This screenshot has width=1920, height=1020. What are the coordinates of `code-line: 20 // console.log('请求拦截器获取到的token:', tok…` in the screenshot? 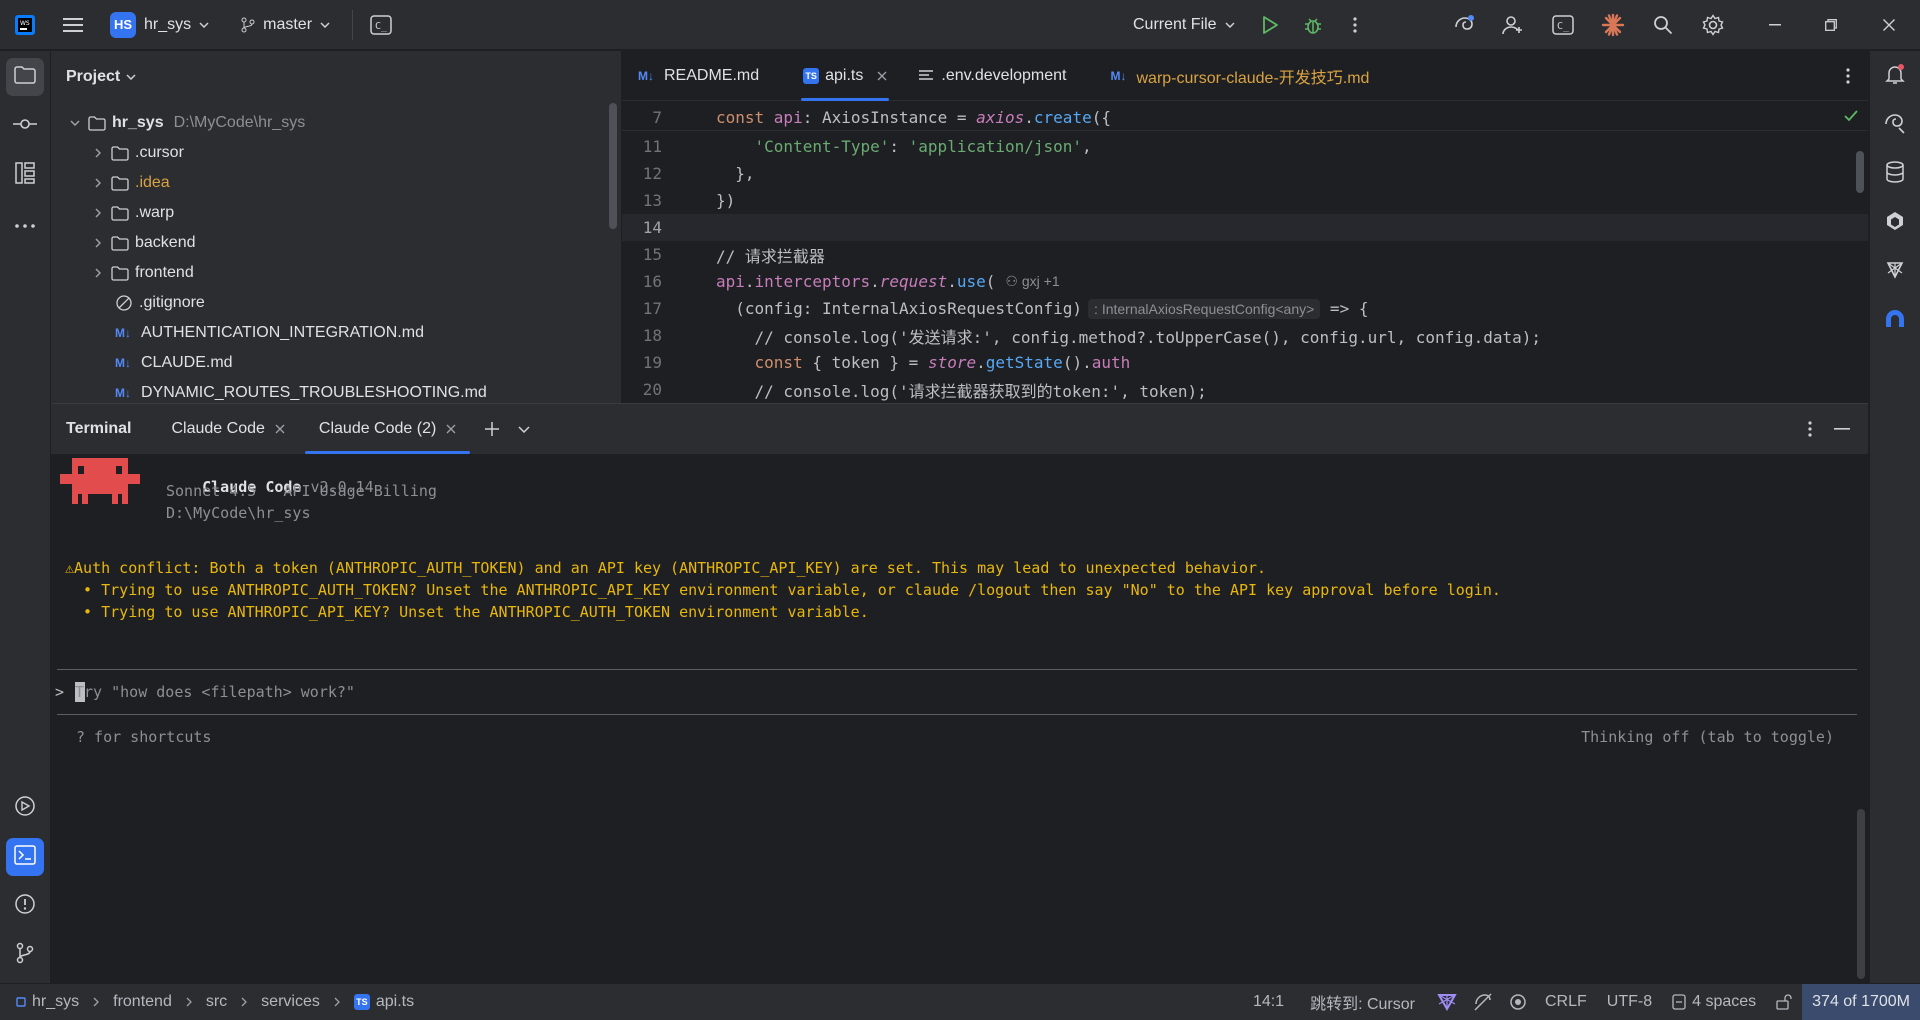 It's located at (1245, 389).